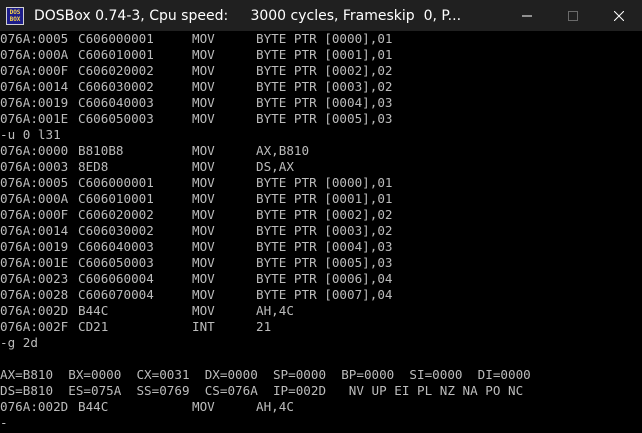 The height and width of the screenshot is (433, 642). Describe the element at coordinates (324, 278) in the screenshot. I see `instr-operand: BYTE PTR [0006],04` at that location.